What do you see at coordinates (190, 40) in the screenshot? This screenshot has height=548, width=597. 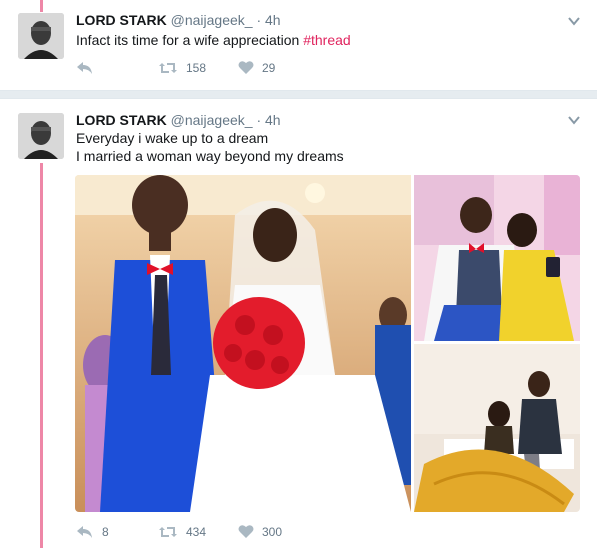 I see `tweet-text-body: Infact its time for a wife appreciation` at bounding box center [190, 40].